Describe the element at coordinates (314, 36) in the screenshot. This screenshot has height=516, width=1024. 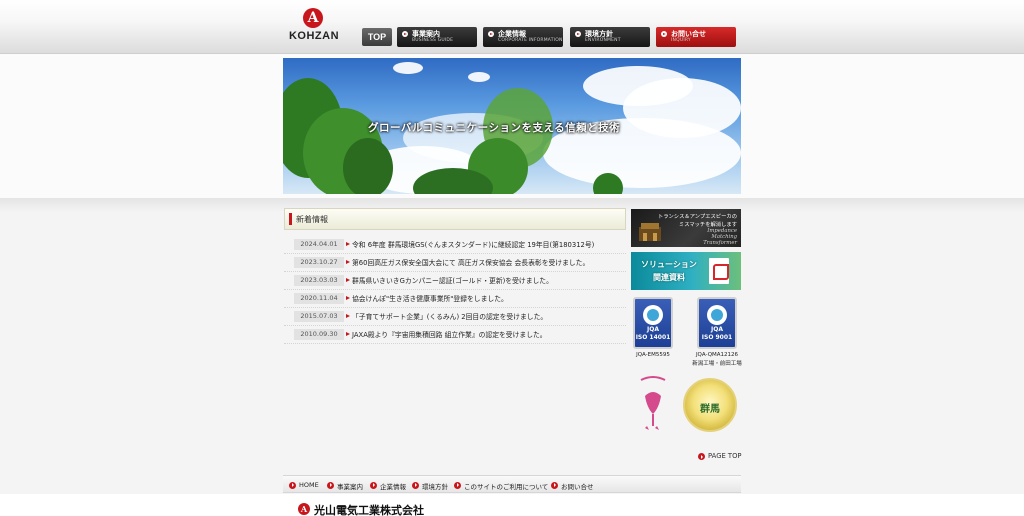
I see `logo-text: KOHZAN` at that location.